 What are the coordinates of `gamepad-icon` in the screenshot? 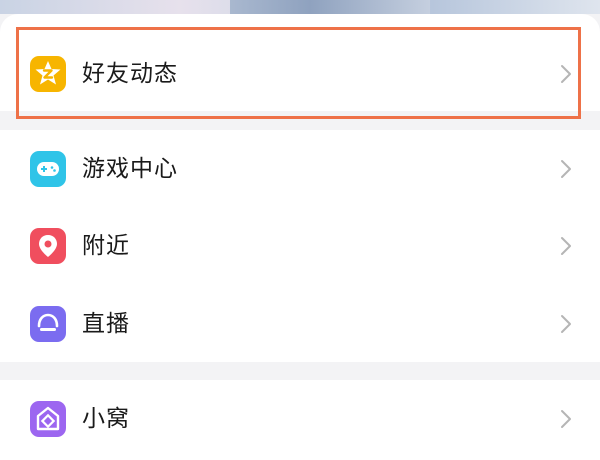 It's located at (48, 169).